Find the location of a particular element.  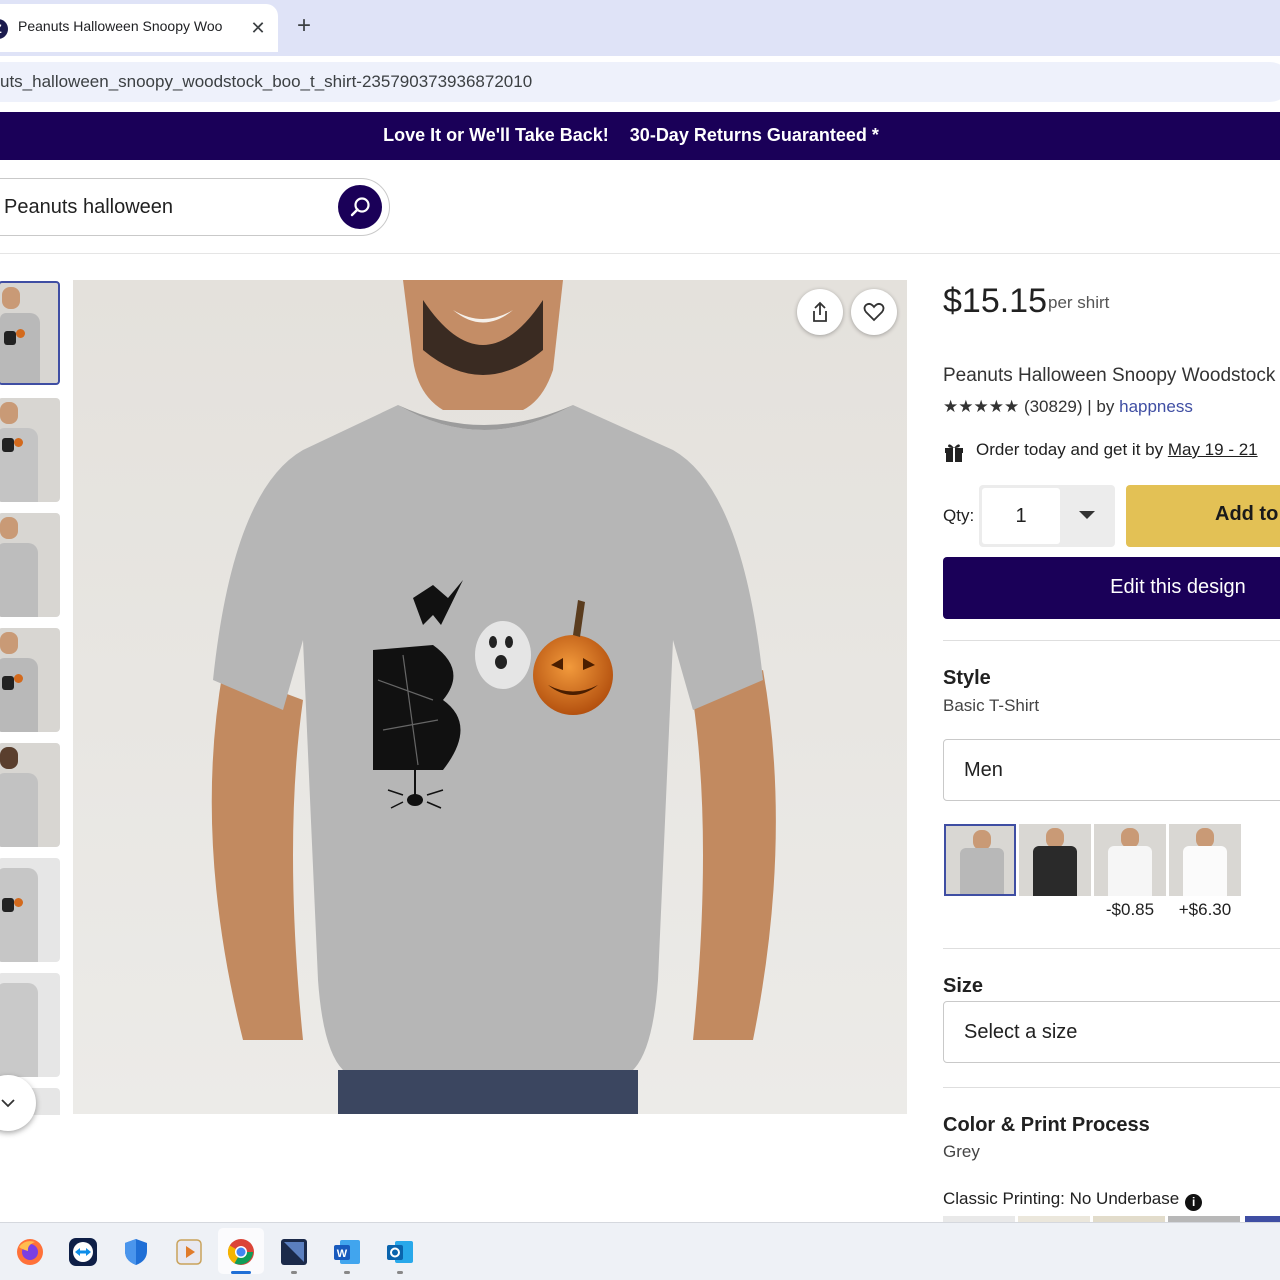

edit-design-button: Edit this design is located at coordinates (1111, 588).